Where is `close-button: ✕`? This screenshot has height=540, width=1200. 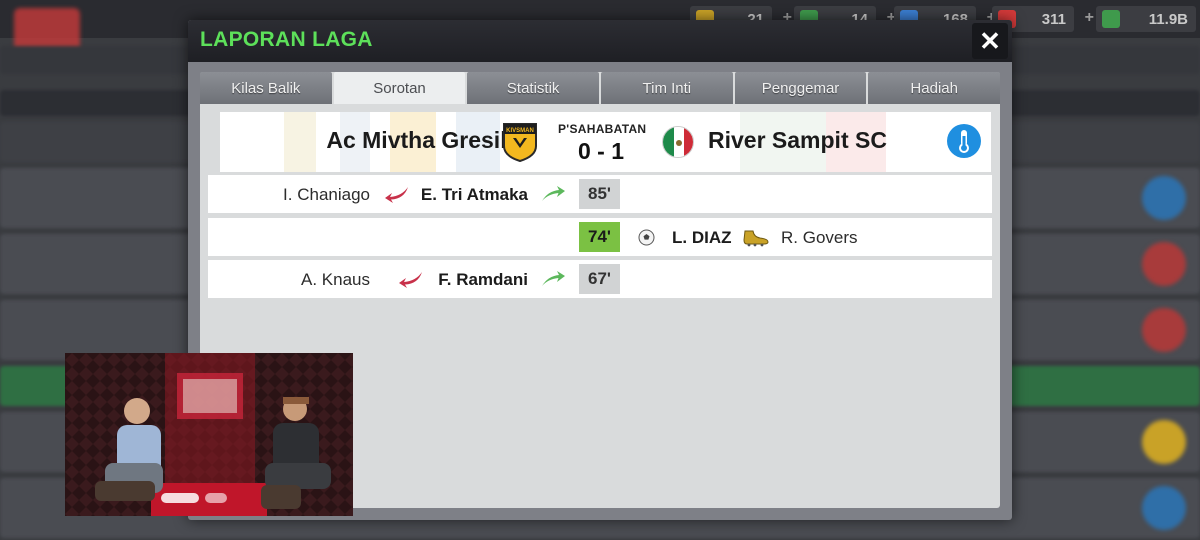 close-button: ✕ is located at coordinates (990, 41).